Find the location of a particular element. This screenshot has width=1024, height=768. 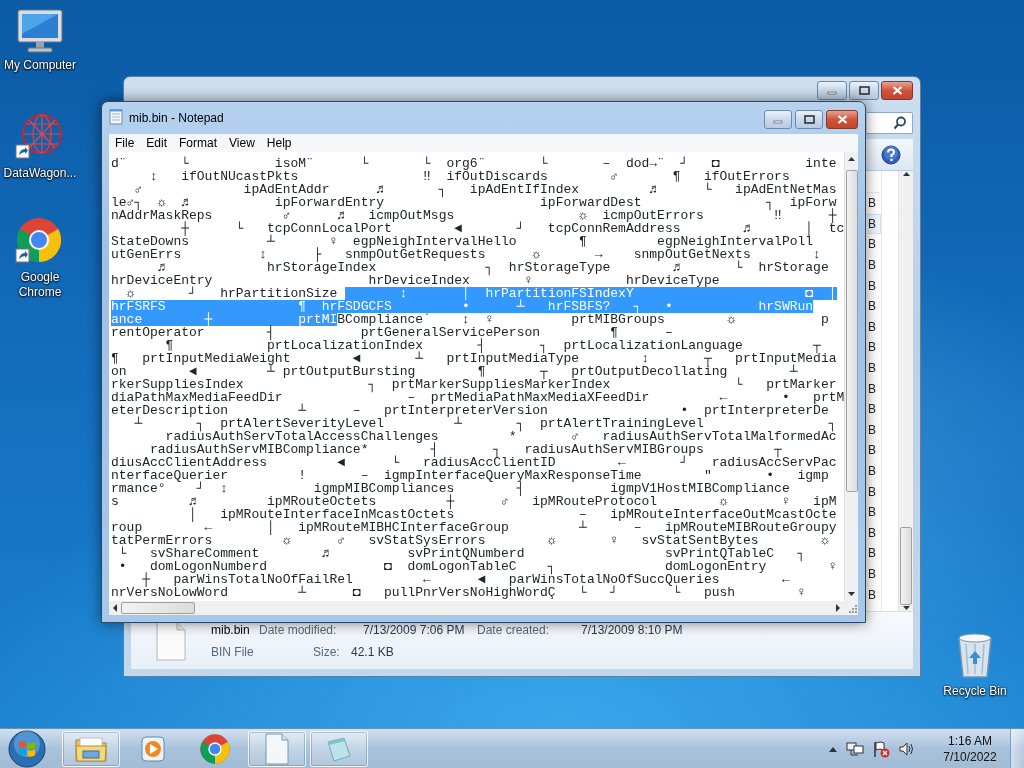

menu-item: View is located at coordinates (242, 143).